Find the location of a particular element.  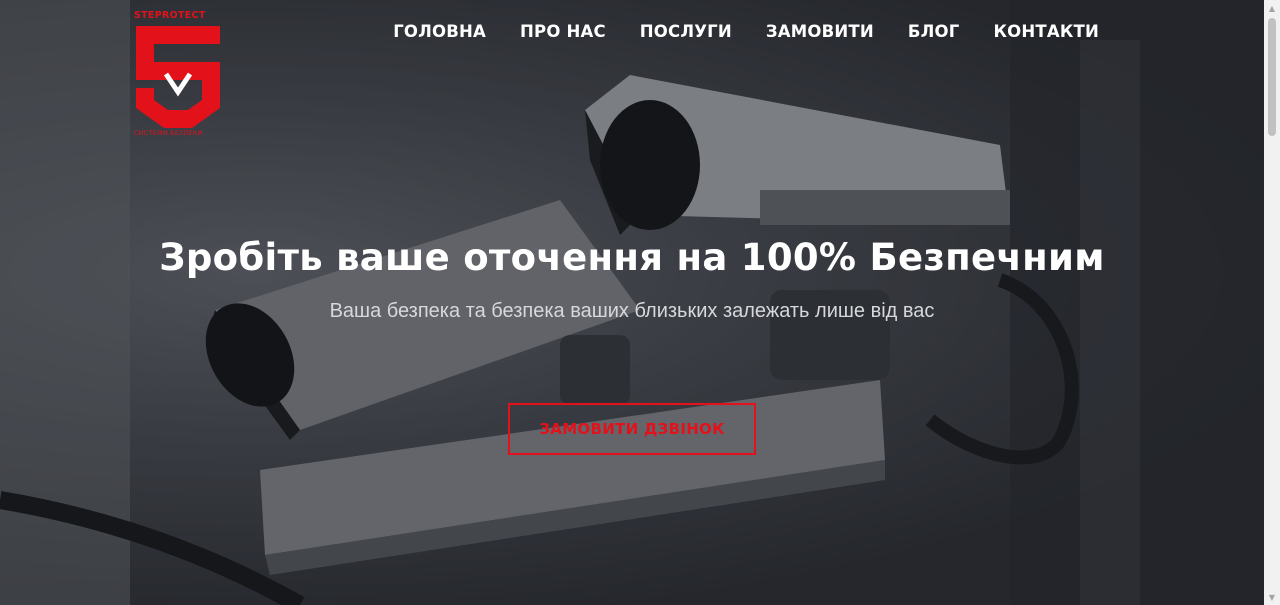

scroll-down-arrow-icon: ▼ is located at coordinates (1272, 597).